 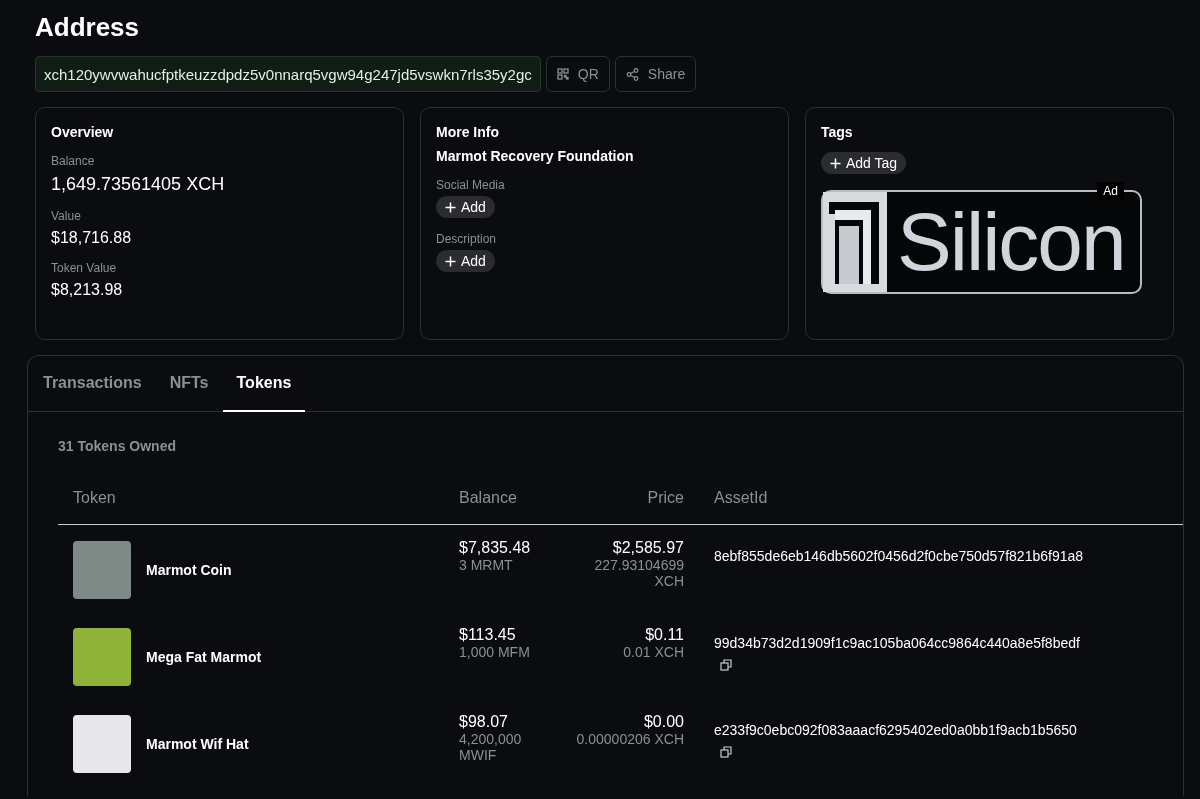 What do you see at coordinates (73, 161) in the screenshot?
I see `field-label: Balance` at bounding box center [73, 161].